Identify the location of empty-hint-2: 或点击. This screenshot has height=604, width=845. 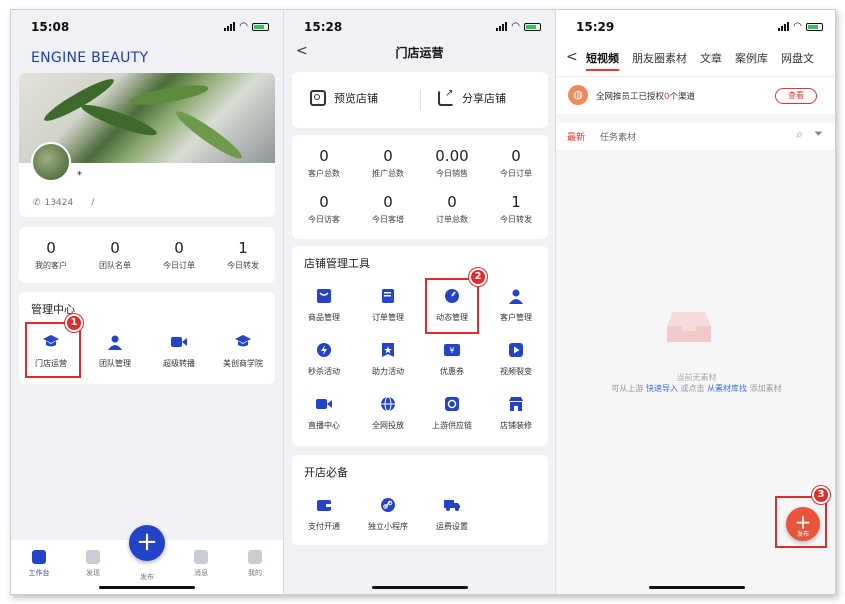
(692, 388).